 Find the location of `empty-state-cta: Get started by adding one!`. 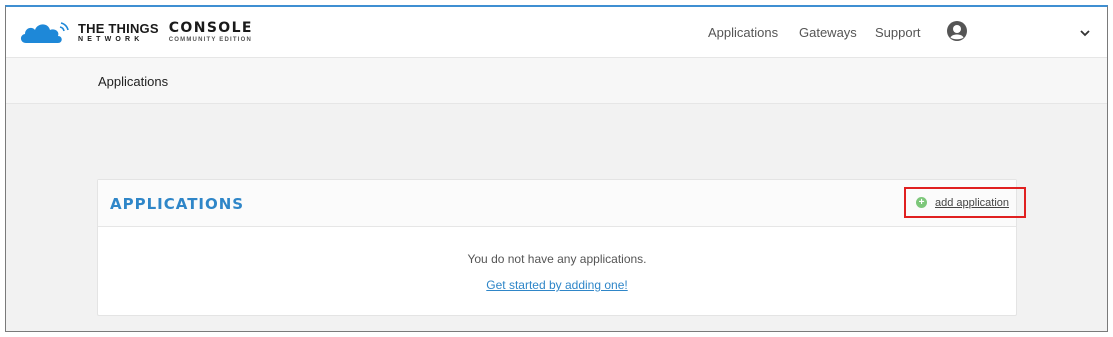

empty-state-cta: Get started by adding one! is located at coordinates (557, 285).